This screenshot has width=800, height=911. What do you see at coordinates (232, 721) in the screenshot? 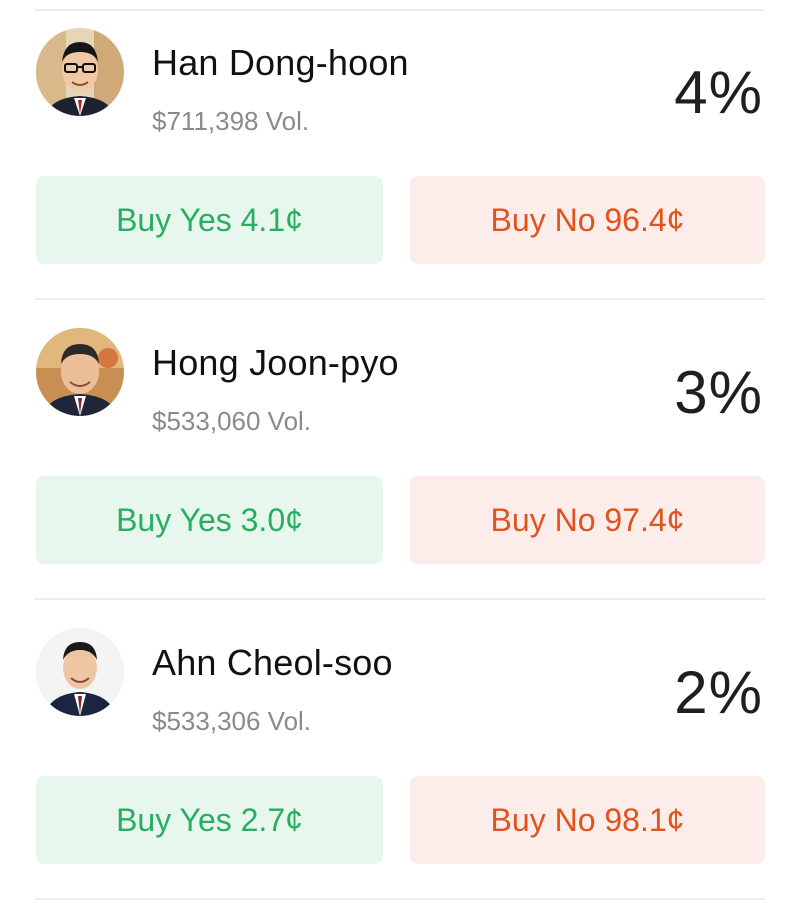
I see `volume-label: $533,306 Vol.` at bounding box center [232, 721].